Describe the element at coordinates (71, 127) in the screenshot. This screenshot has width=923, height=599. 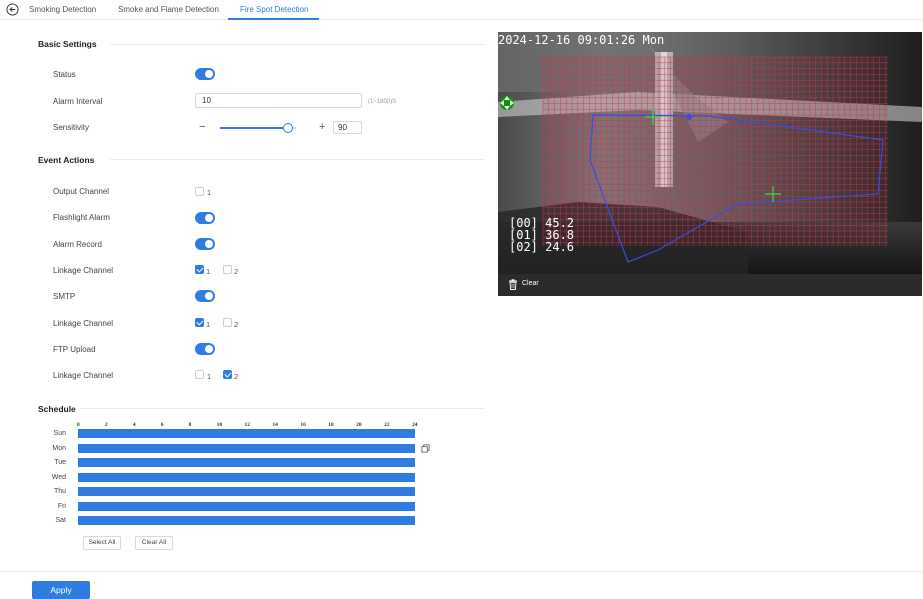
I see `sensitivity-label: Sensitivity` at that location.